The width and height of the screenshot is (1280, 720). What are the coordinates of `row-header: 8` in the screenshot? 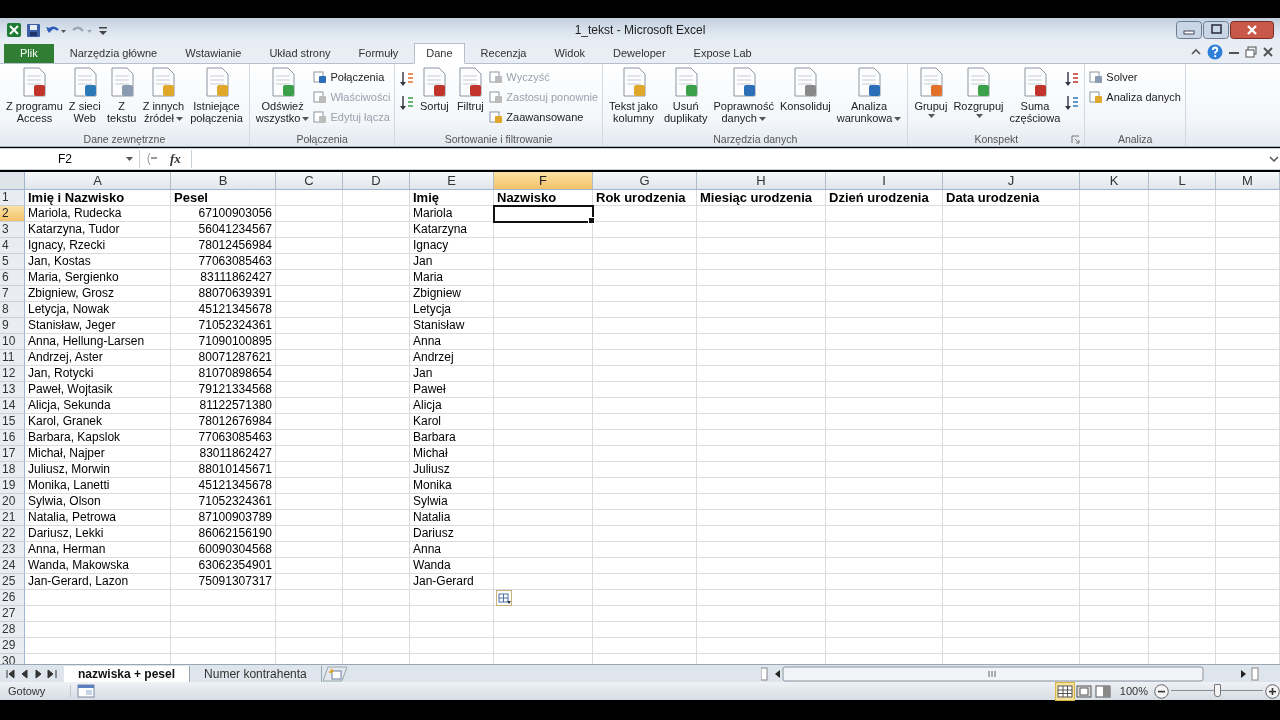 It's located at (12, 310).